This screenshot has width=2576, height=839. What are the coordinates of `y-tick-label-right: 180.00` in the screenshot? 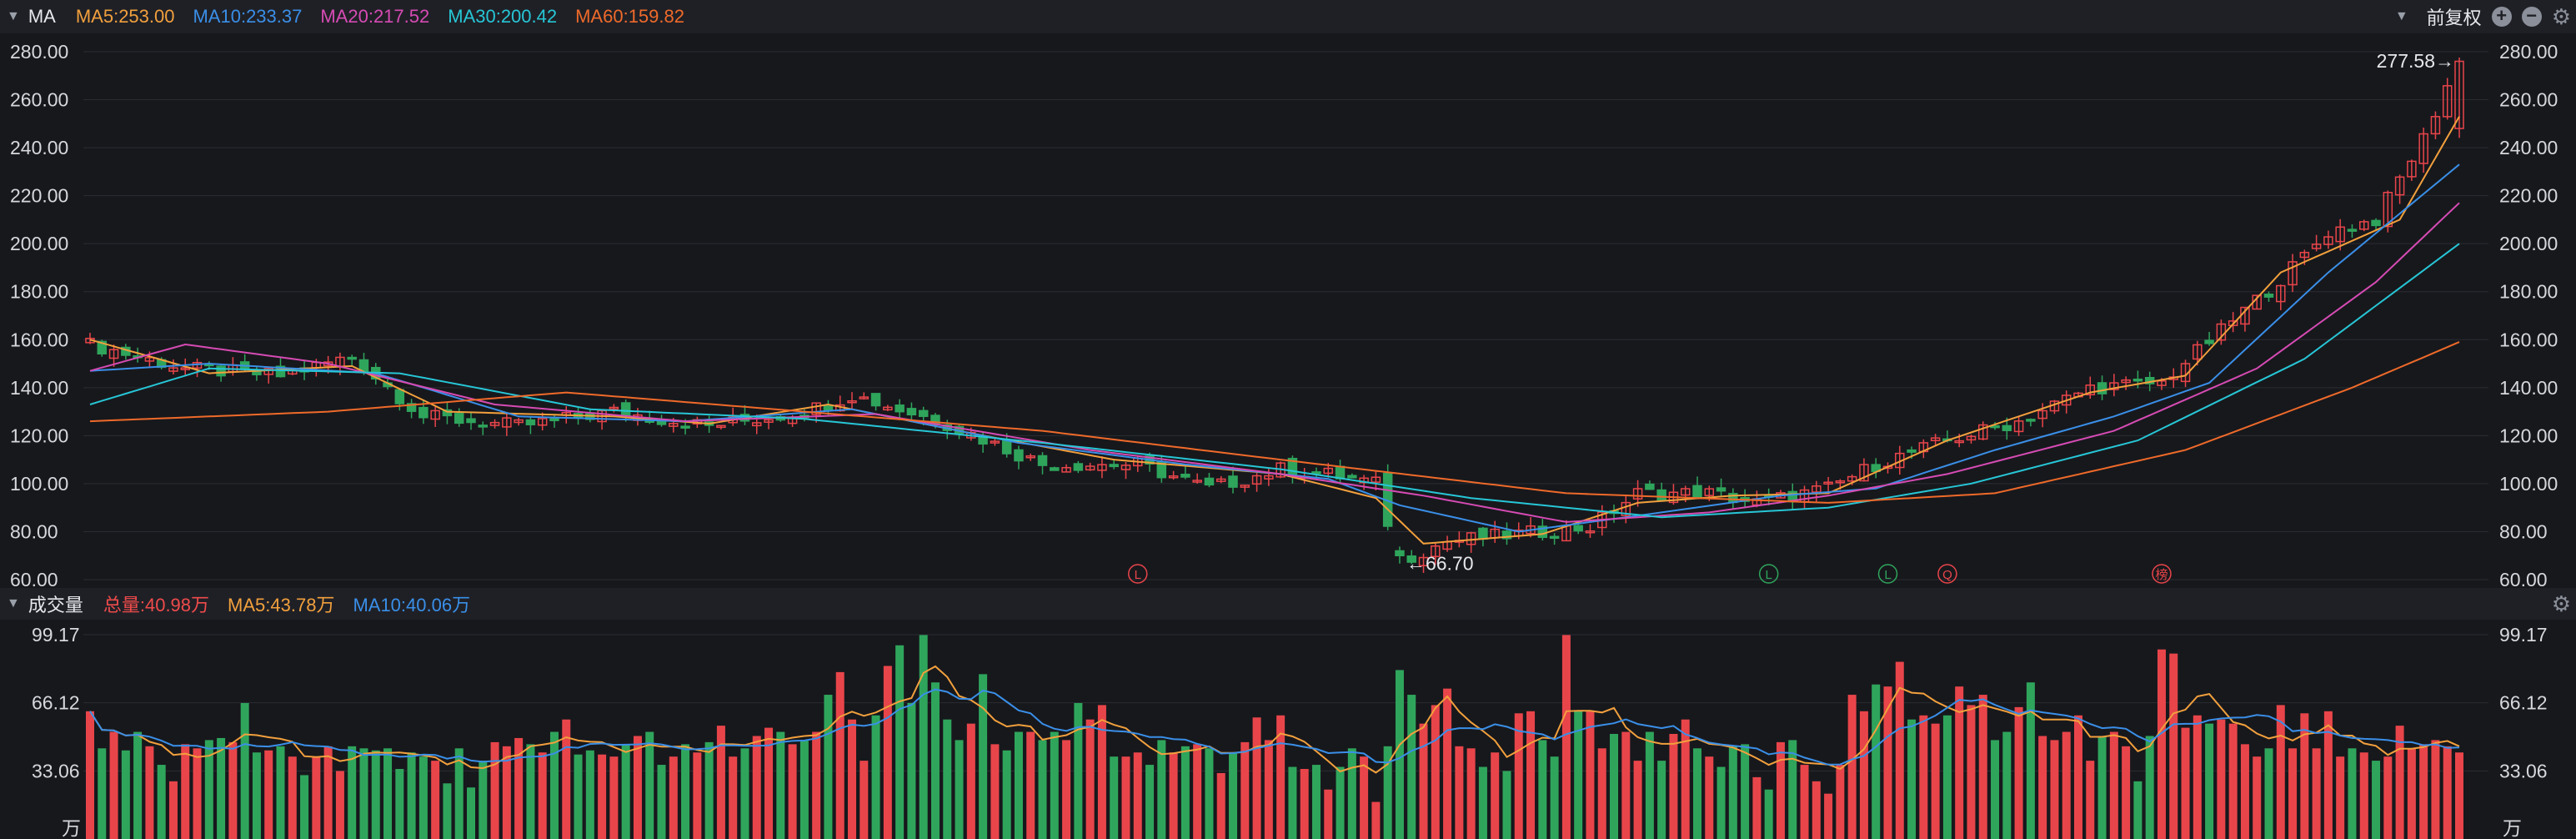 It's located at (2528, 292).